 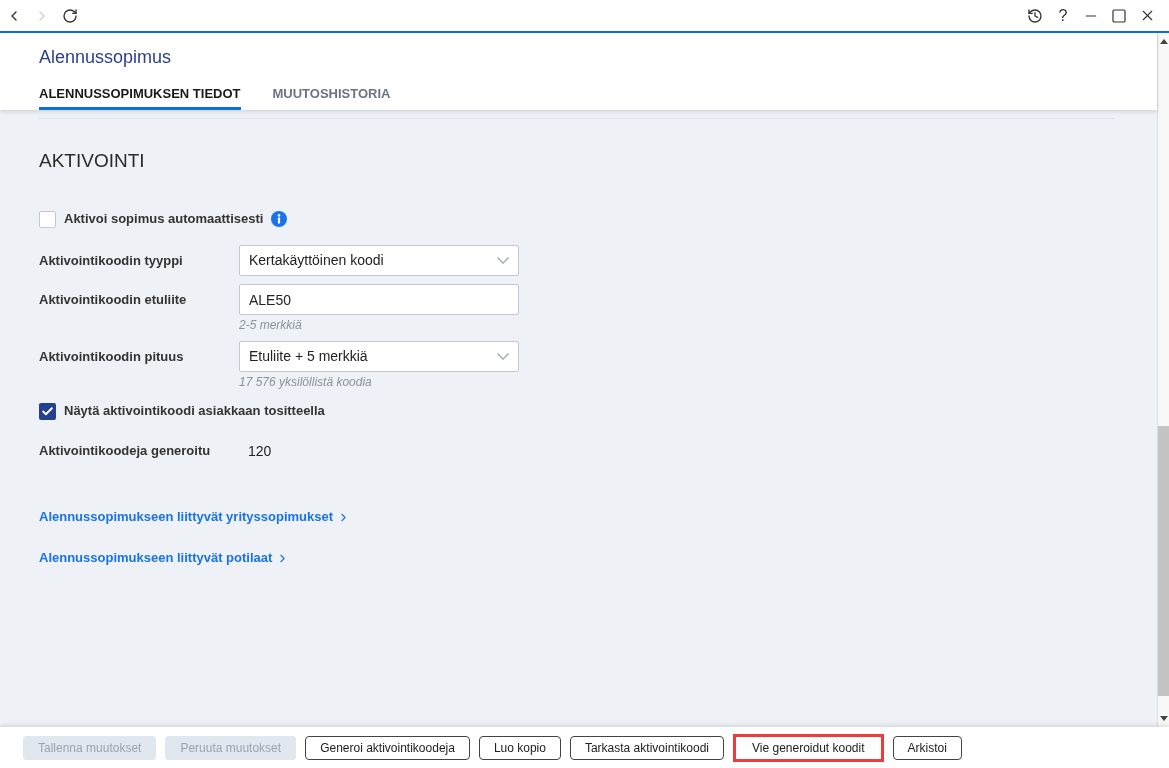 What do you see at coordinates (164, 219) in the screenshot?
I see `checkbox-label: Aktivoi sopimus automaattisesti` at bounding box center [164, 219].